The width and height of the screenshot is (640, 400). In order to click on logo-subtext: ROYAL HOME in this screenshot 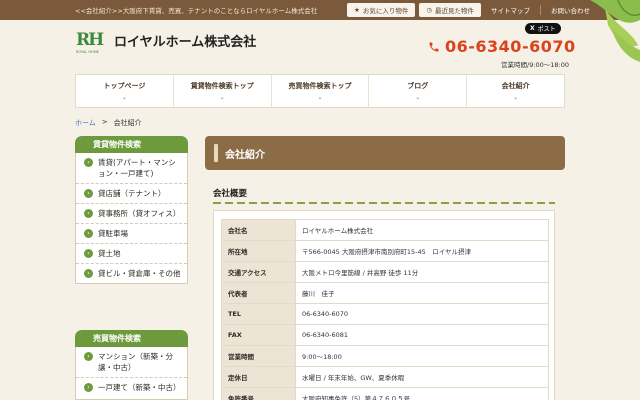, I will do `click(87, 52)`.